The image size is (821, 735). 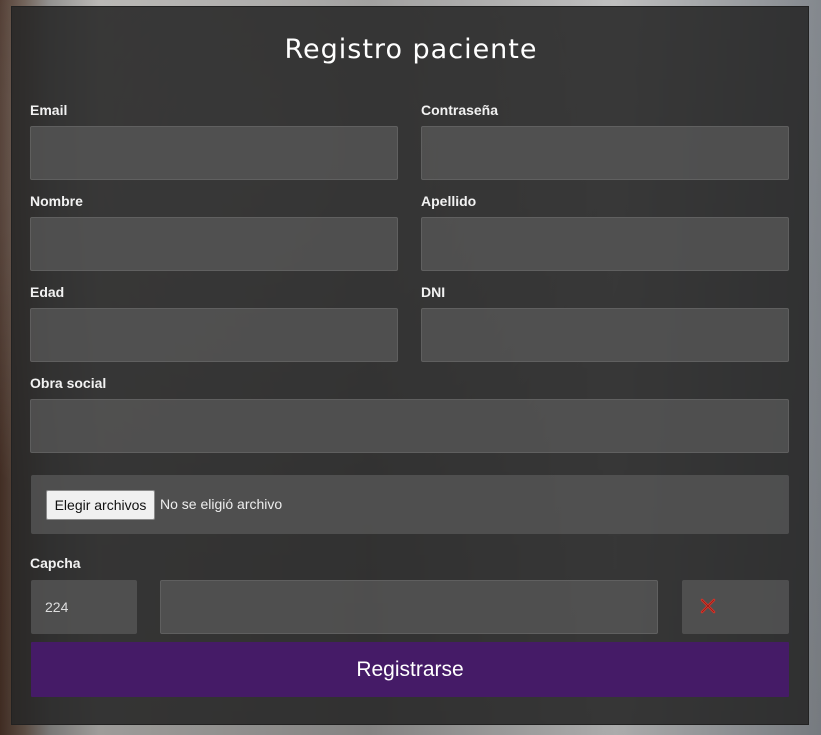 I want to click on age-field, so click(x=214, y=335).